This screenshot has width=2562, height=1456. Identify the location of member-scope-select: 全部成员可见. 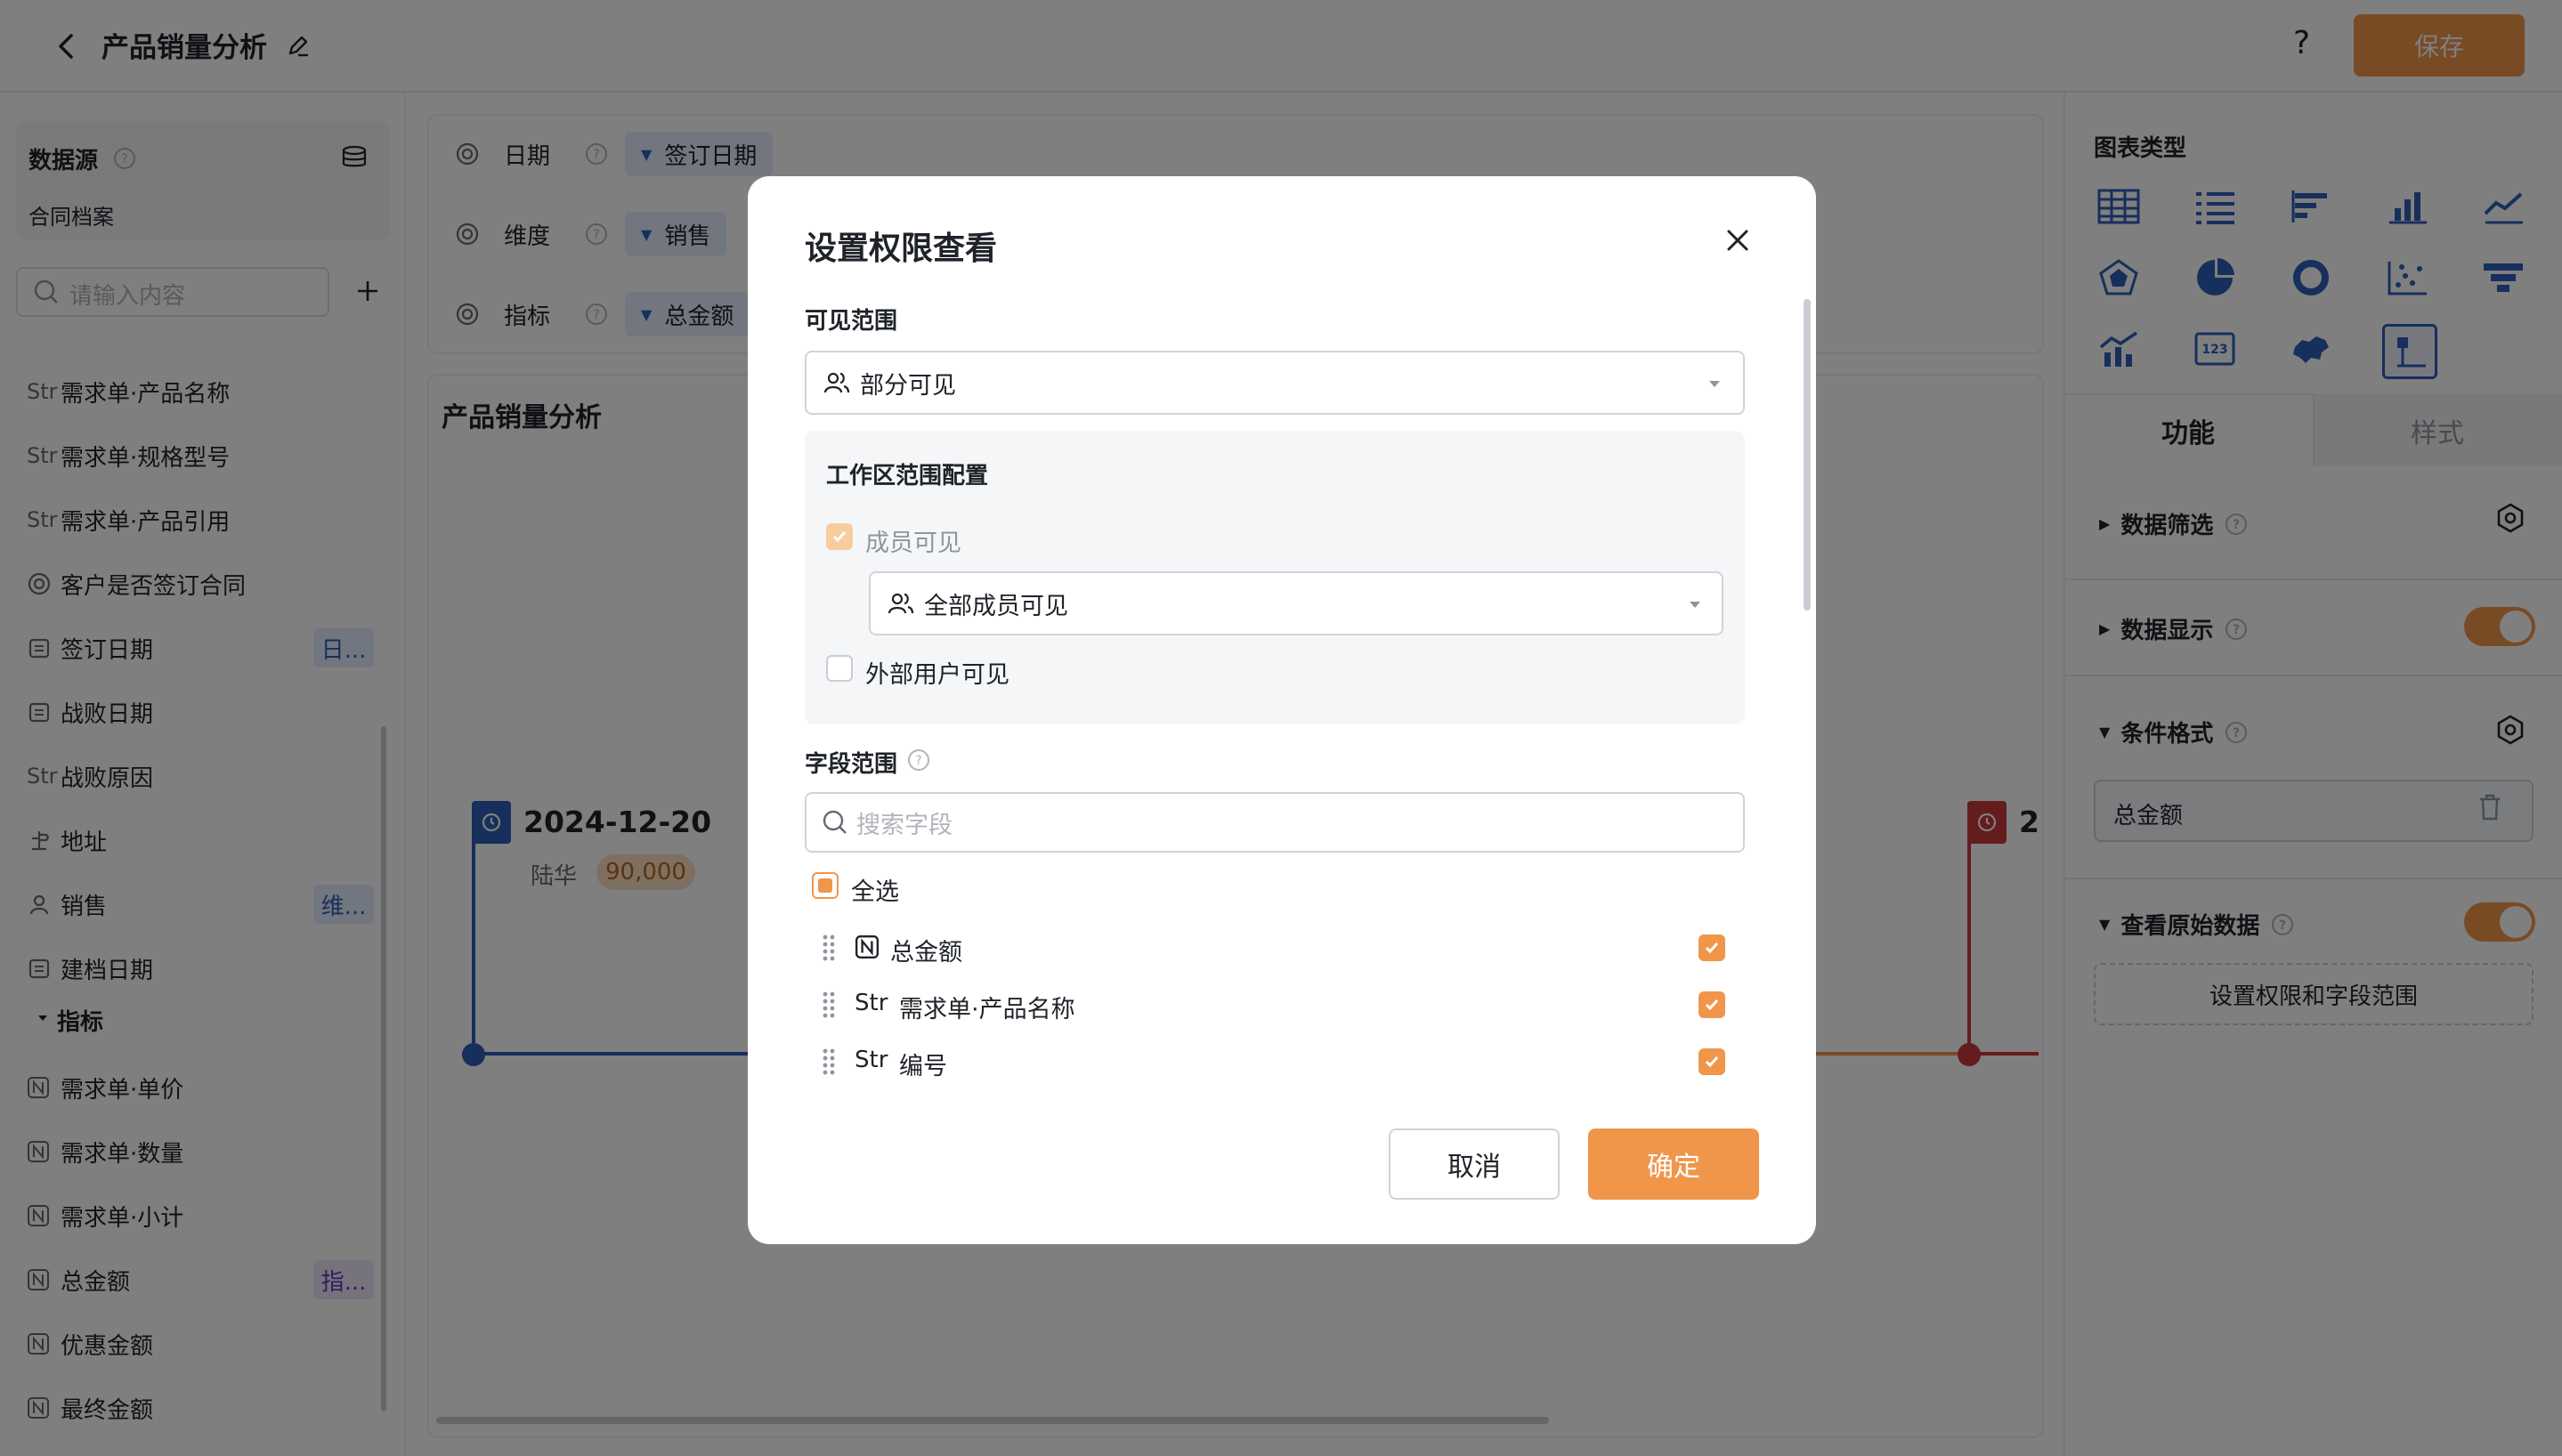
(1296, 603).